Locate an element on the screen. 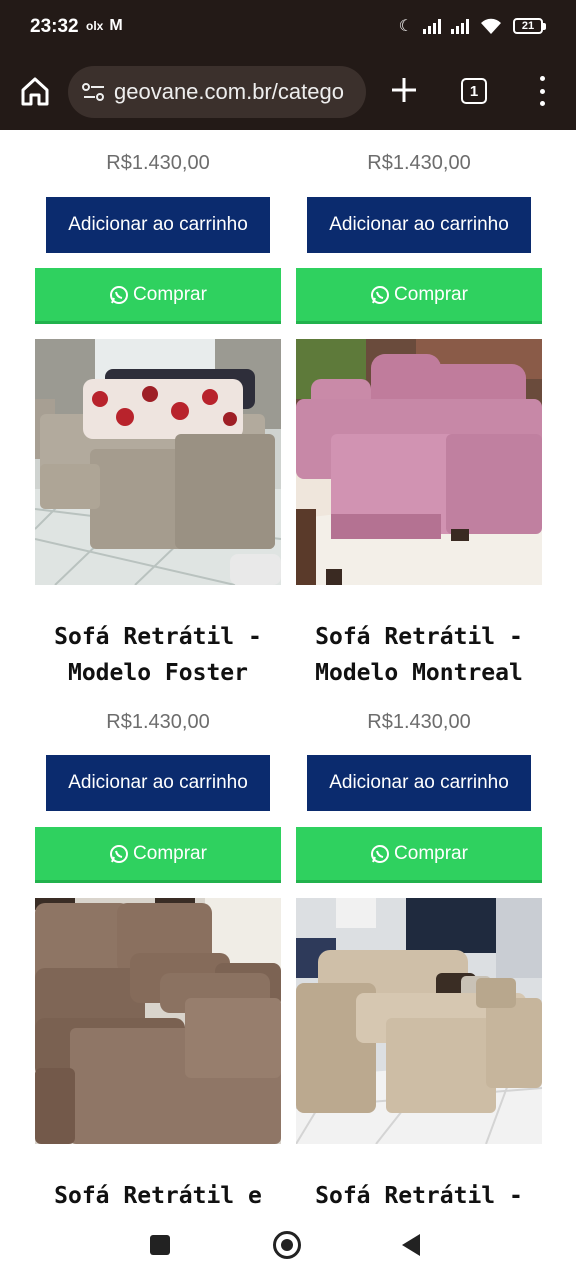 The width and height of the screenshot is (576, 1280). browser-chrome: 23:32 olx M ☾ 21 geovane.com.br/catego 1 is located at coordinates (288, 65).